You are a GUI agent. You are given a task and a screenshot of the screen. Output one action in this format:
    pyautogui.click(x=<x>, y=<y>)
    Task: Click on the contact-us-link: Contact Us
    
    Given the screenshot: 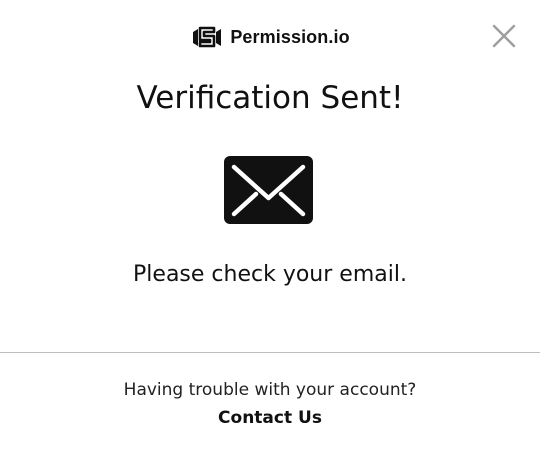 What is the action you would take?
    pyautogui.click(x=270, y=418)
    